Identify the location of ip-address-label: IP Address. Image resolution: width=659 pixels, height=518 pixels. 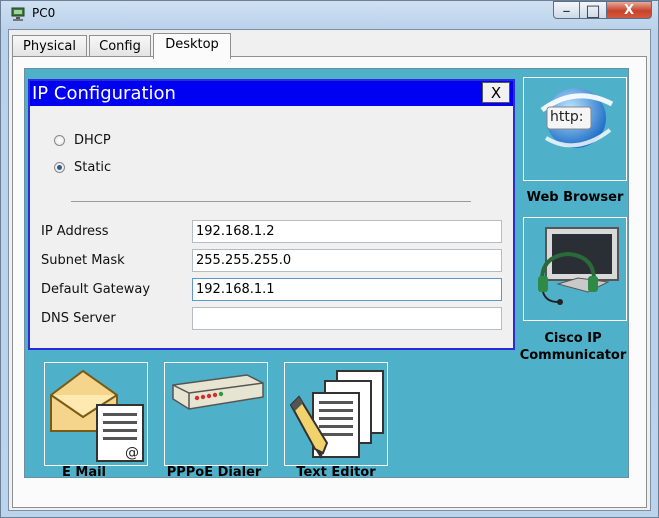
(75, 231).